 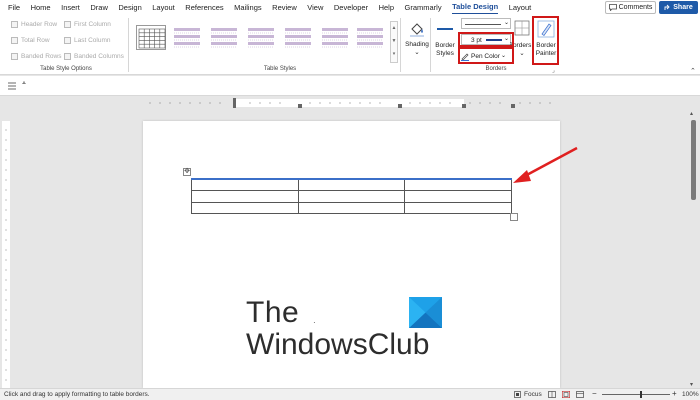 What do you see at coordinates (386, 7) in the screenshot?
I see `tab-help: Help` at bounding box center [386, 7].